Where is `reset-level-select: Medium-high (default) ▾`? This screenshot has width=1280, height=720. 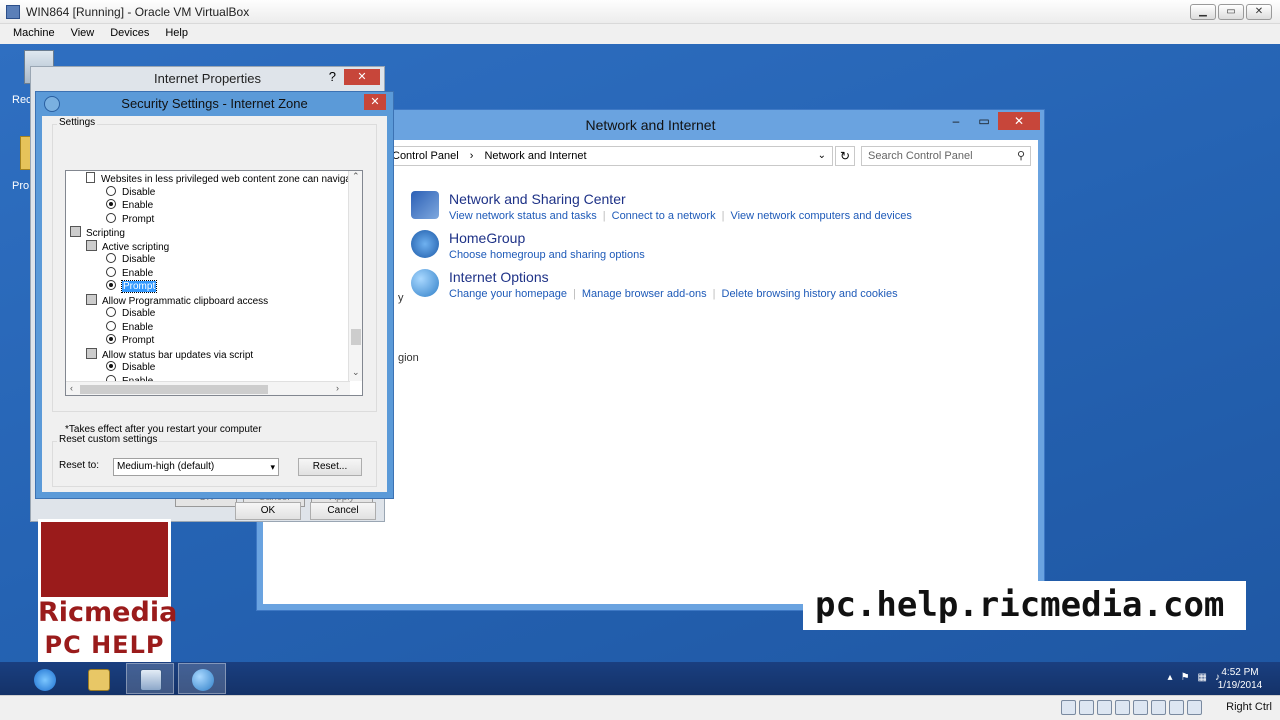 reset-level-select: Medium-high (default) ▾ is located at coordinates (196, 467).